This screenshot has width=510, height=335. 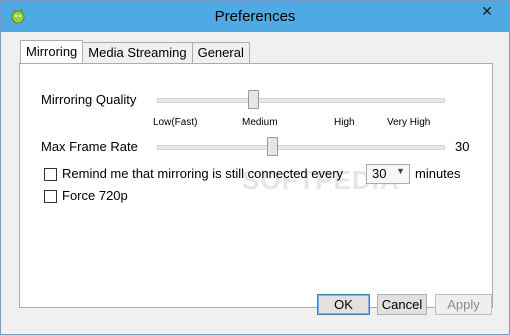 What do you see at coordinates (400, 171) in the screenshot?
I see `chevron-down-icon: ▼` at bounding box center [400, 171].